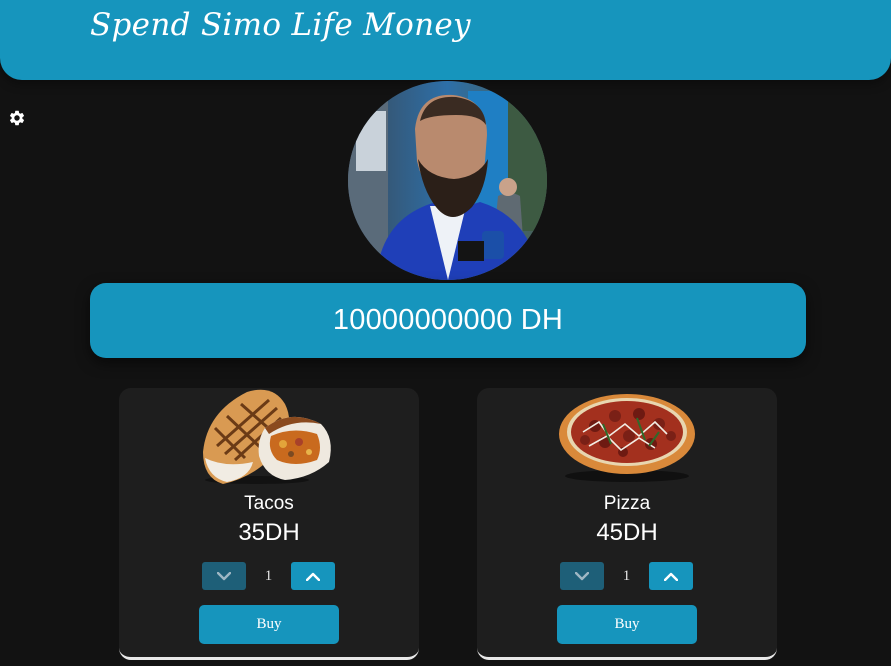  Describe the element at coordinates (627, 503) in the screenshot. I see `product-name: Pizza` at that location.